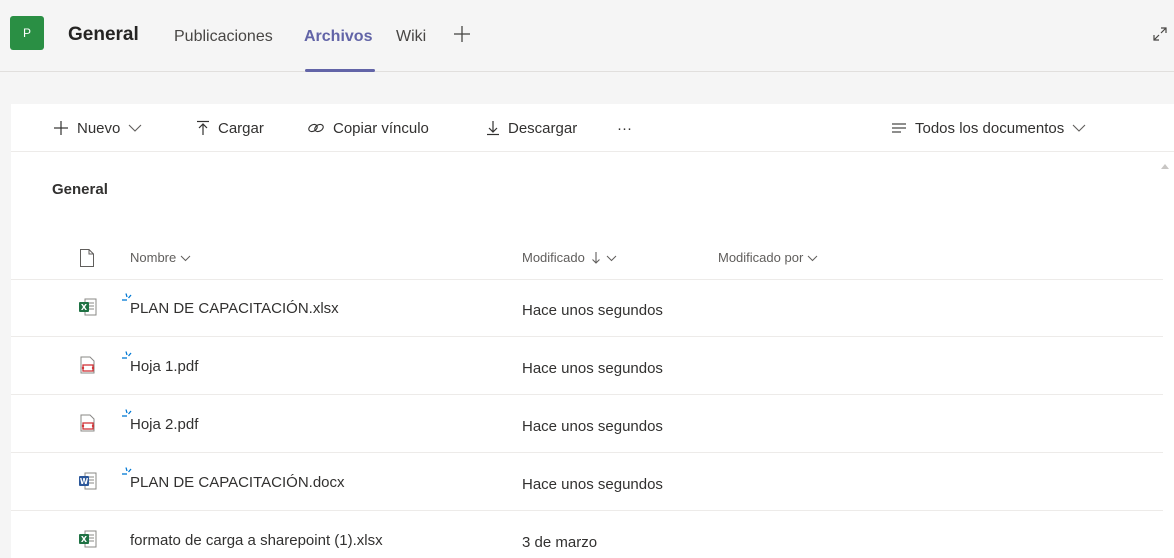 This screenshot has width=1174, height=558. I want to click on add-tab-button, so click(462, 34).